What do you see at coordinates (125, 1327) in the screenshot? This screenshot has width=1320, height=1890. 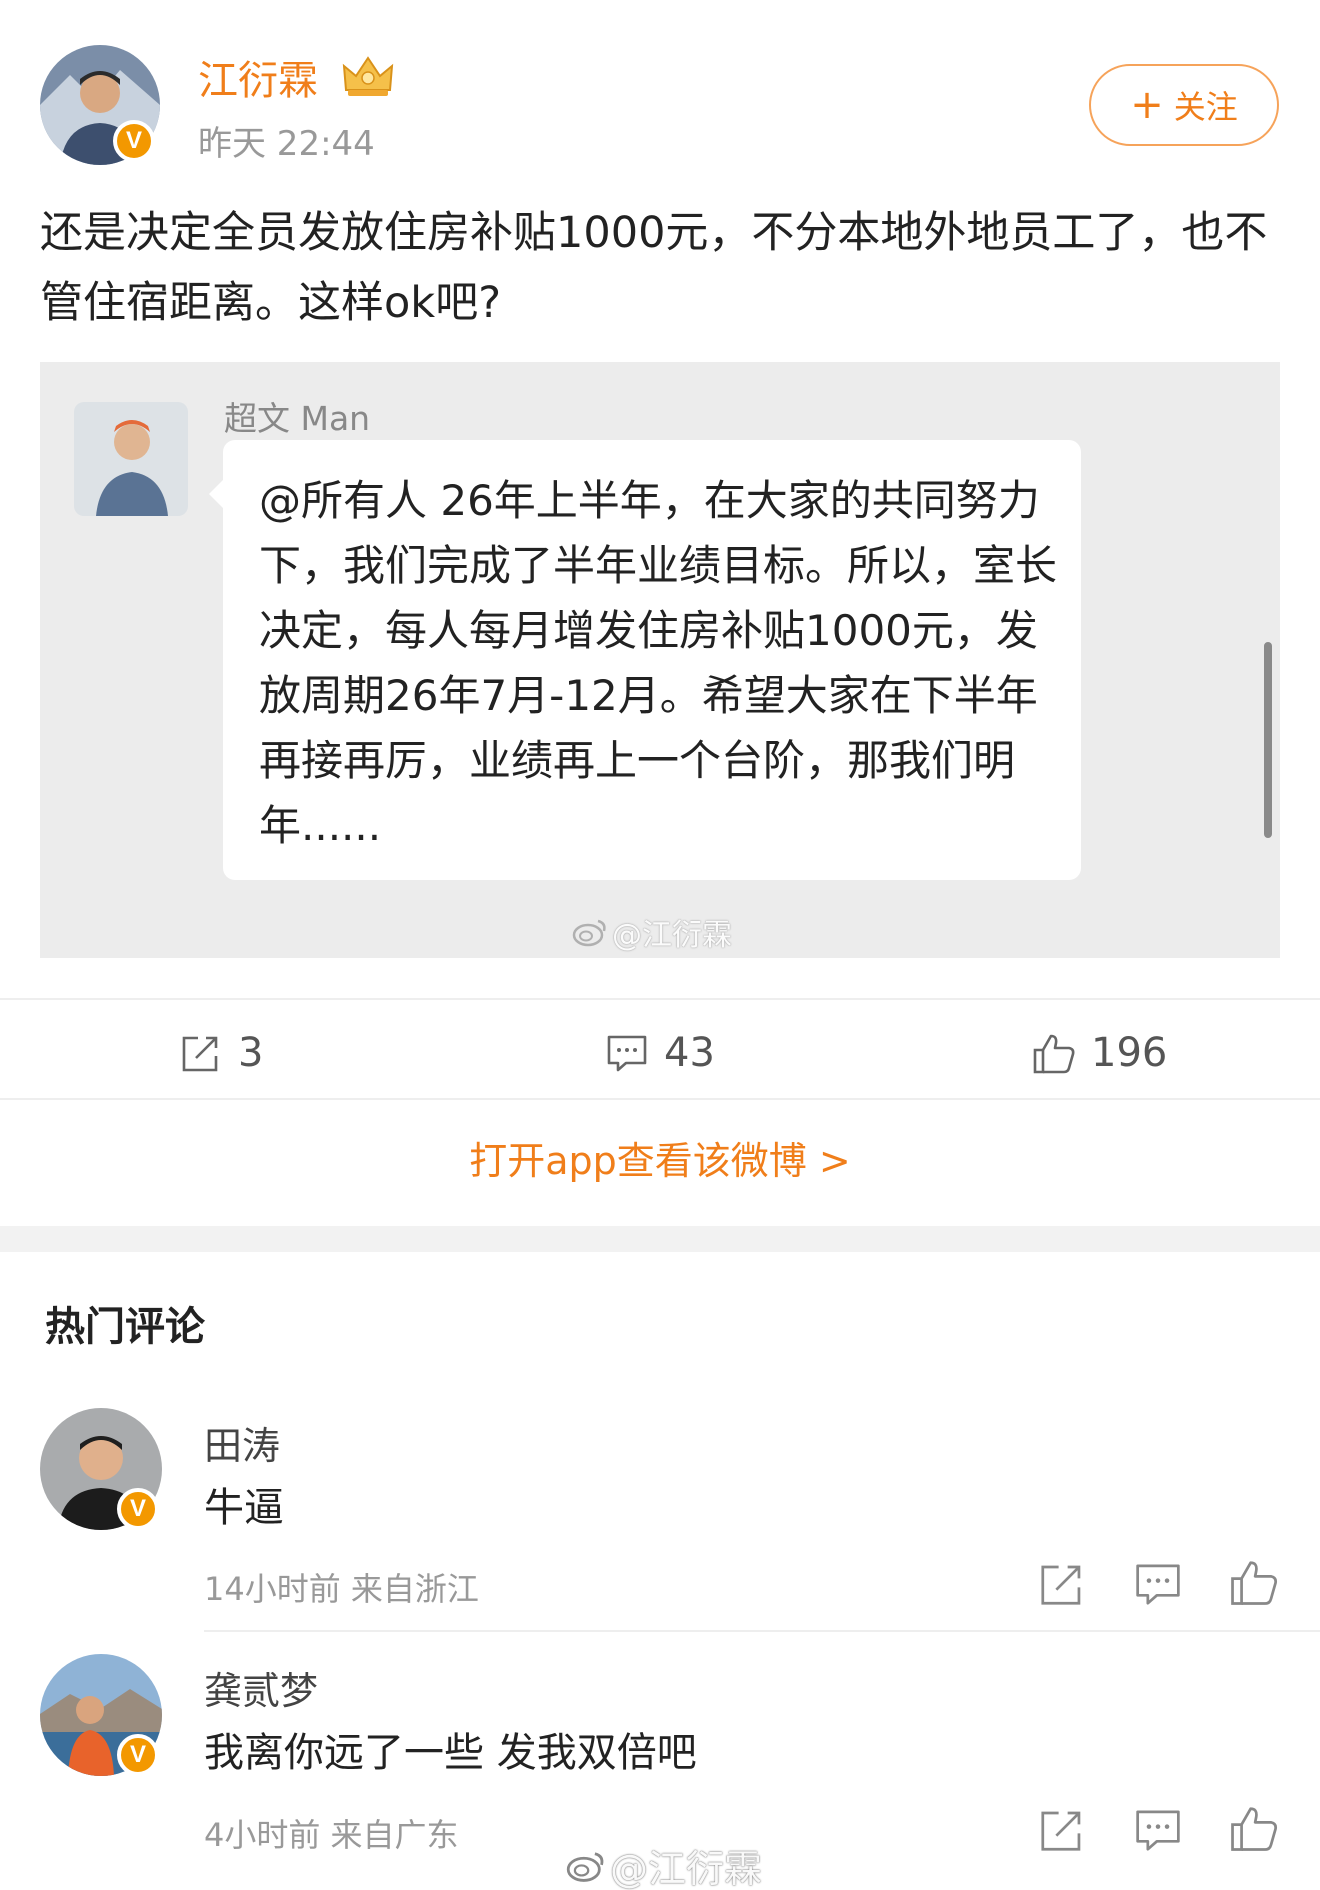 I see `hot-comments-title: 热门评论` at bounding box center [125, 1327].